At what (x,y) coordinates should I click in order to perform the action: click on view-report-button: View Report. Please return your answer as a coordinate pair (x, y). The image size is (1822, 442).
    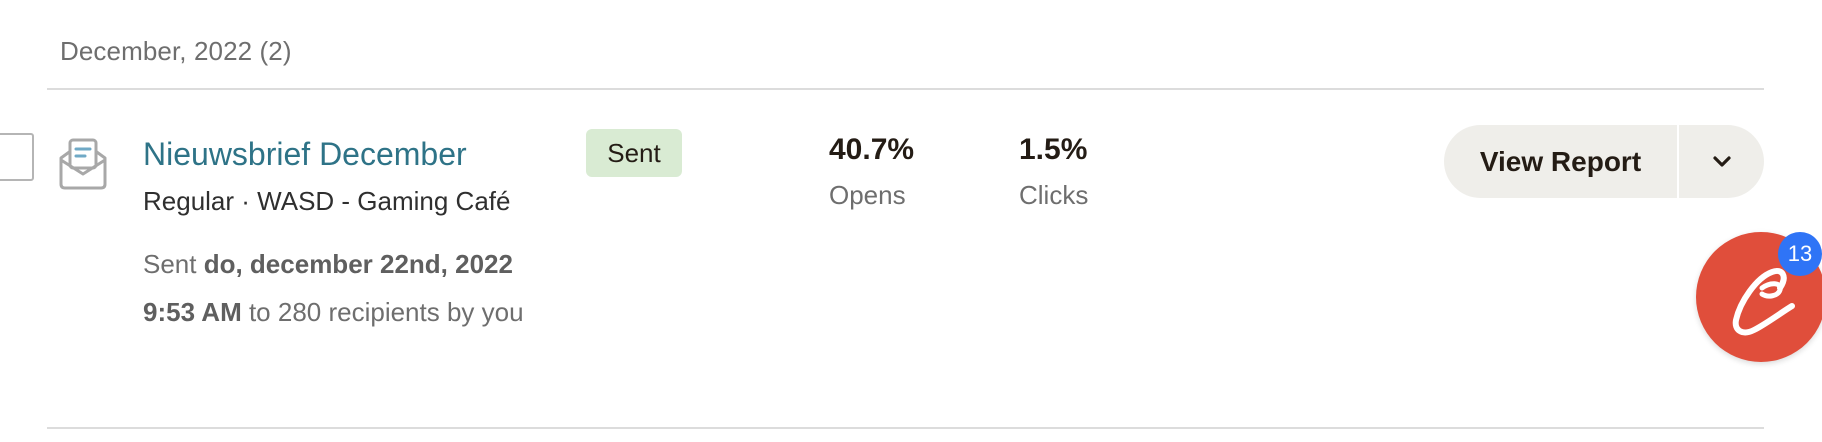
    Looking at the image, I should click on (1560, 161).